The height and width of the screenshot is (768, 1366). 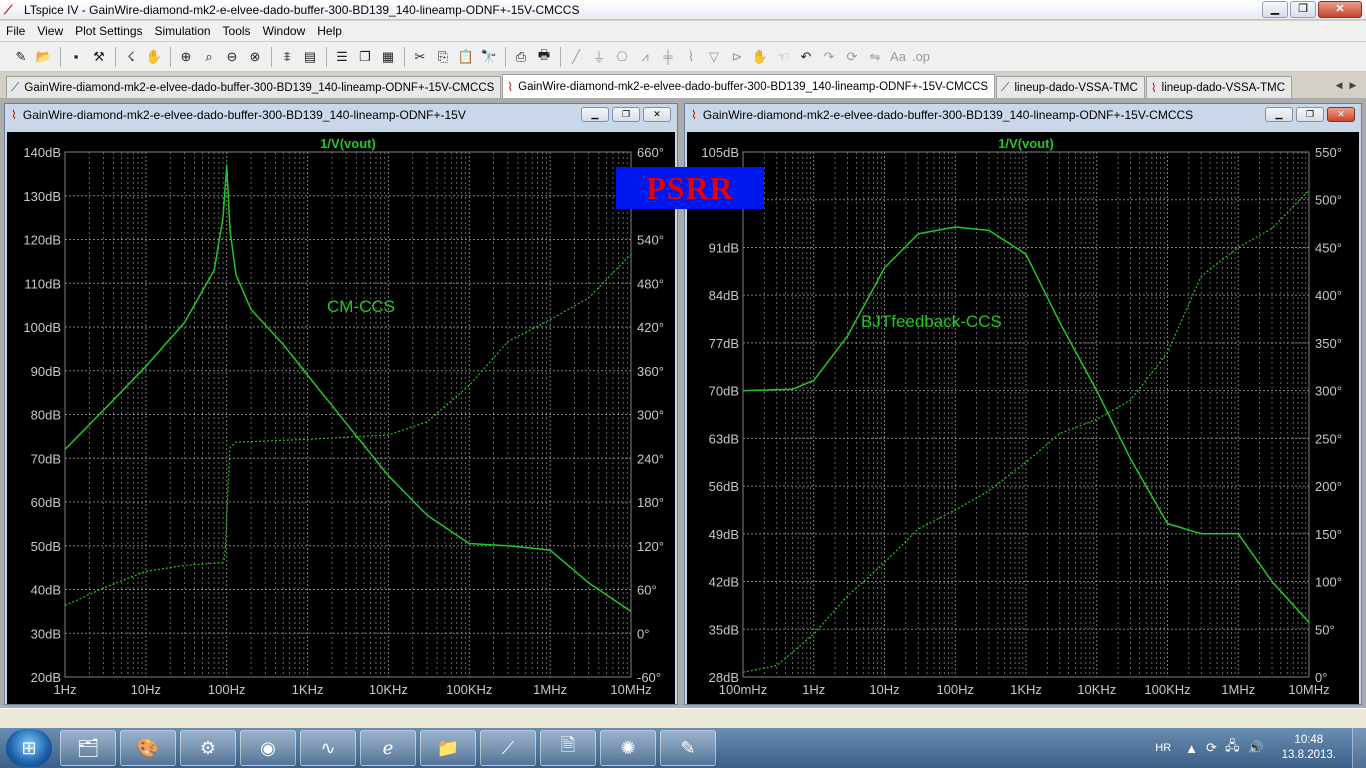 What do you see at coordinates (649, 677) in the screenshot?
I see `y-tick-label-right: -60°` at bounding box center [649, 677].